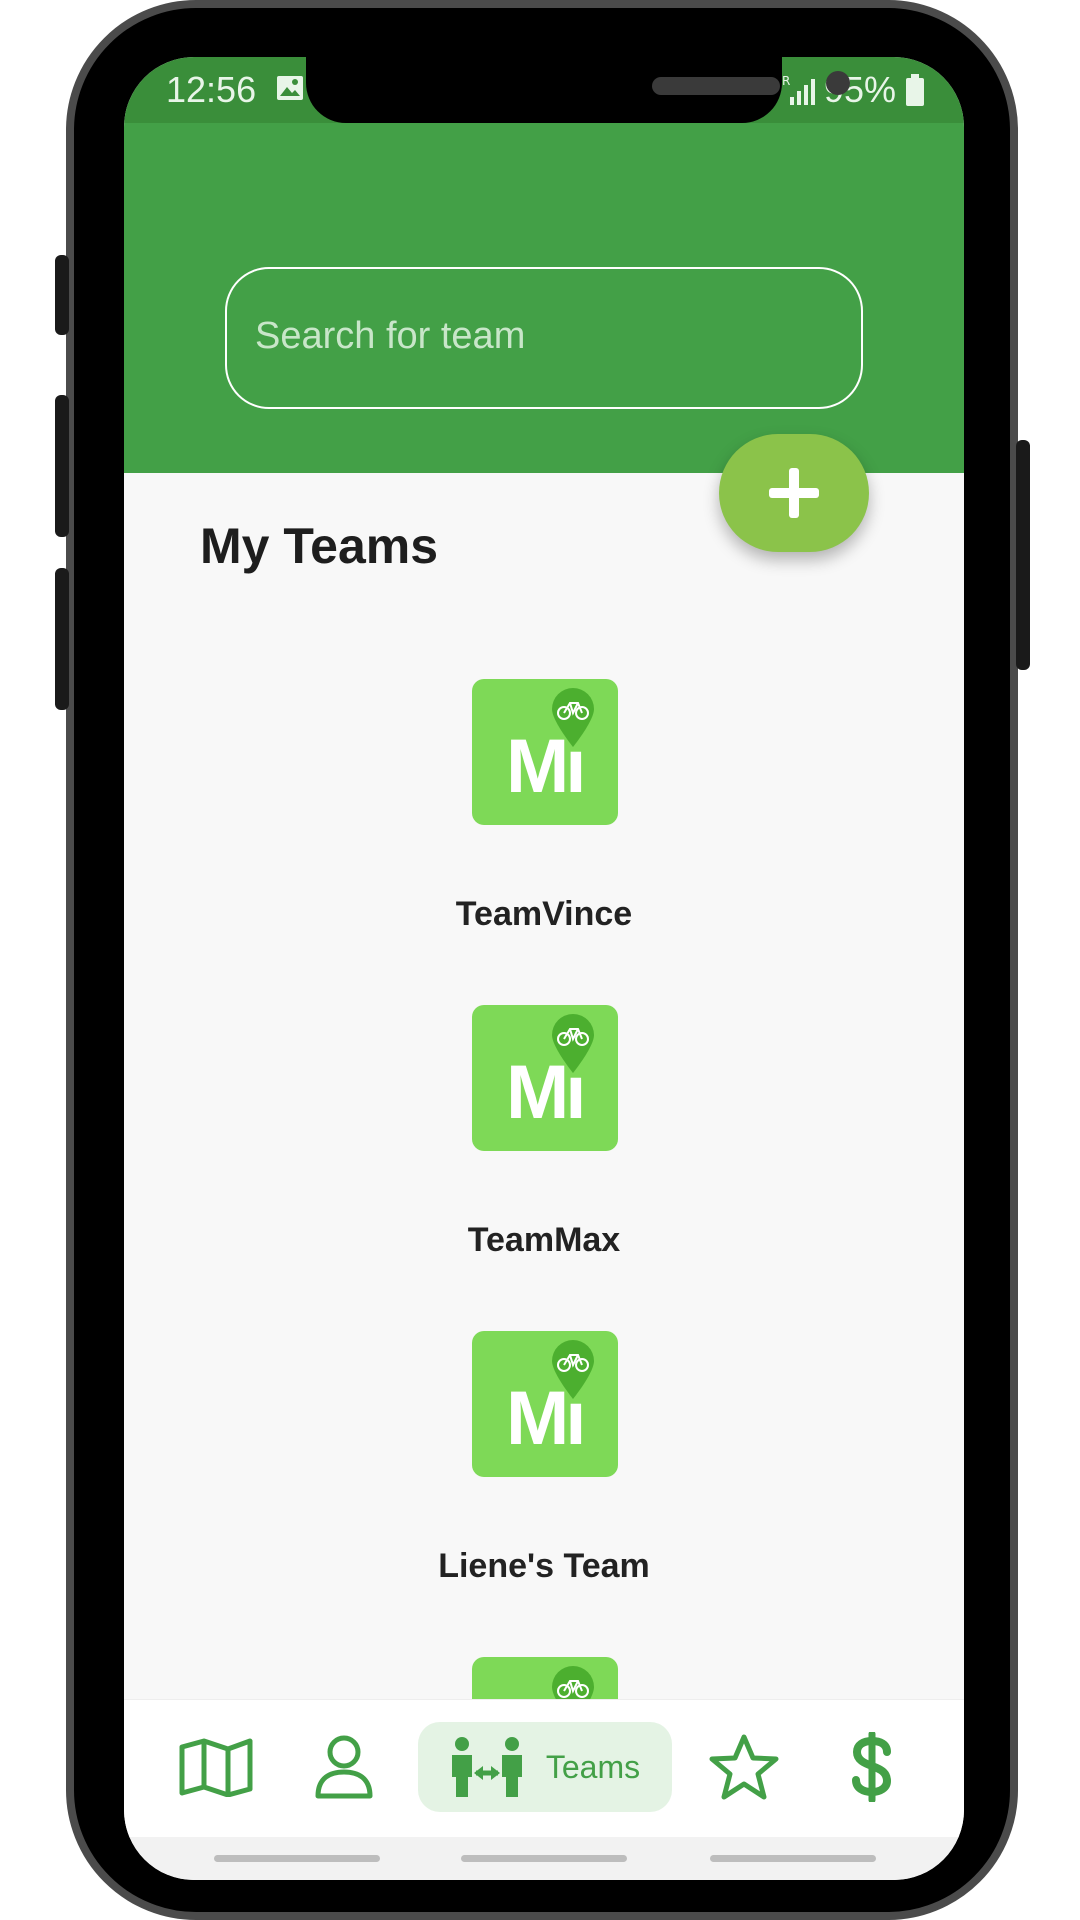 The height and width of the screenshot is (1920, 1080). I want to click on dollar-icon, so click(872, 1767).